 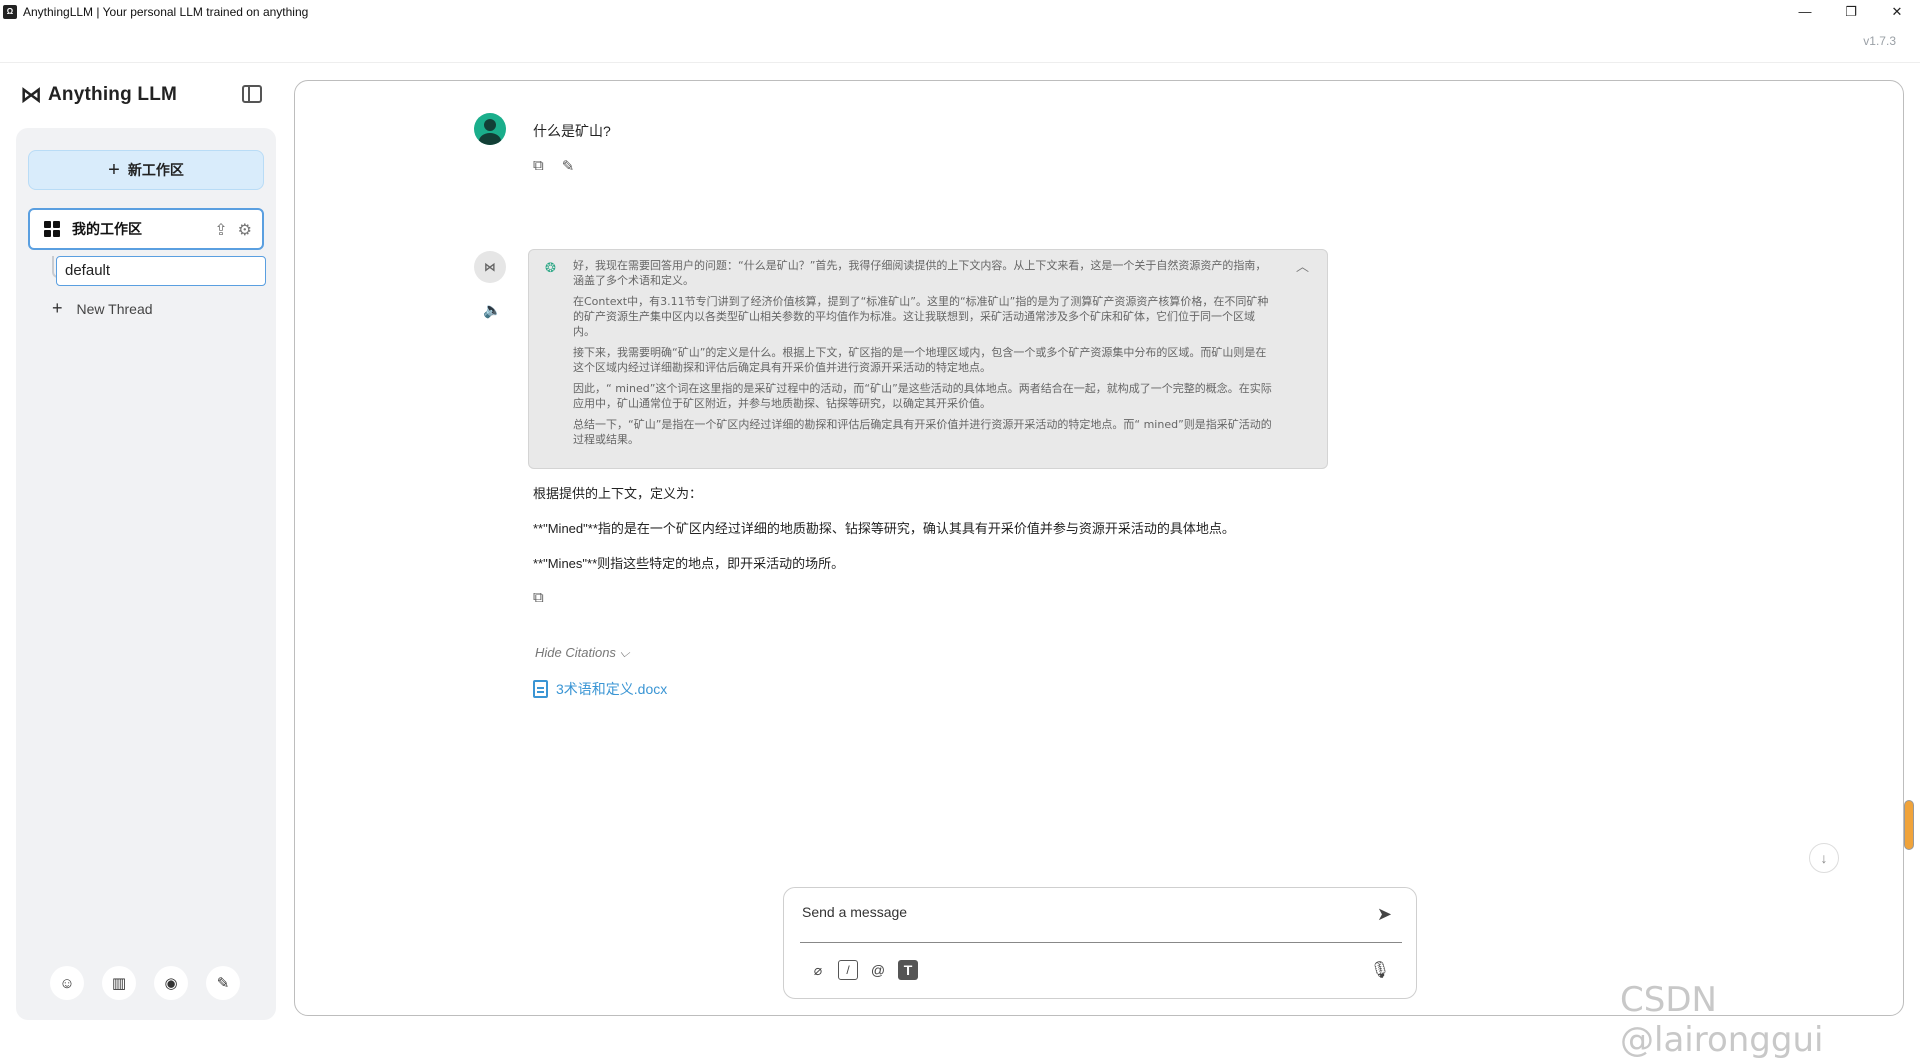 I want to click on workspace-grid-icon, so click(x=52, y=229).